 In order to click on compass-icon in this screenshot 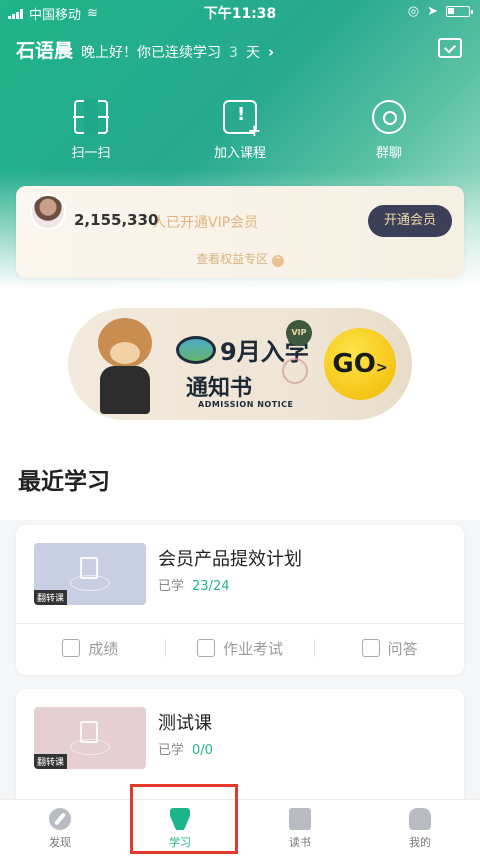, I will do `click(60, 819)`.